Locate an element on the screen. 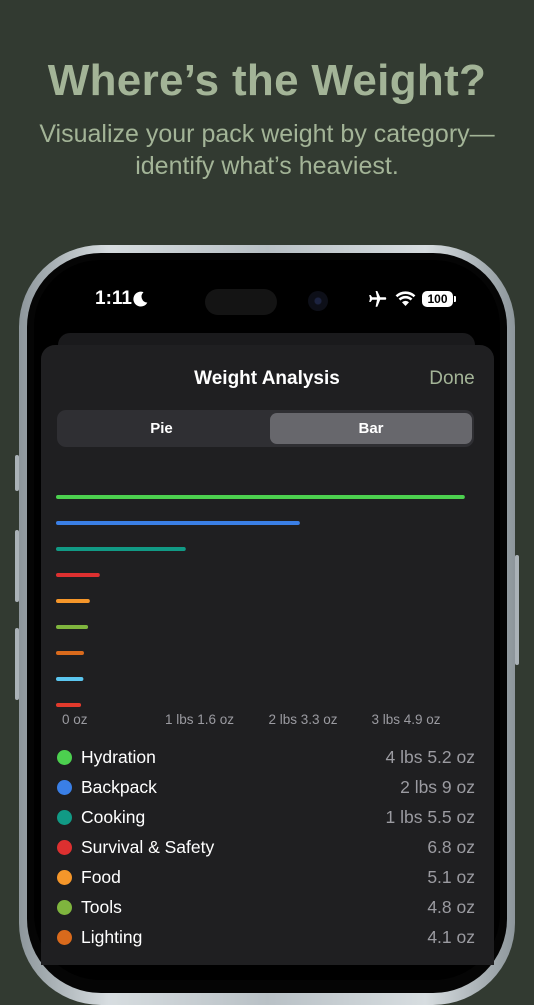 This screenshot has height=1005, width=534. legend-weight-value: 4 lbs 5.2 oz is located at coordinates (430, 757).